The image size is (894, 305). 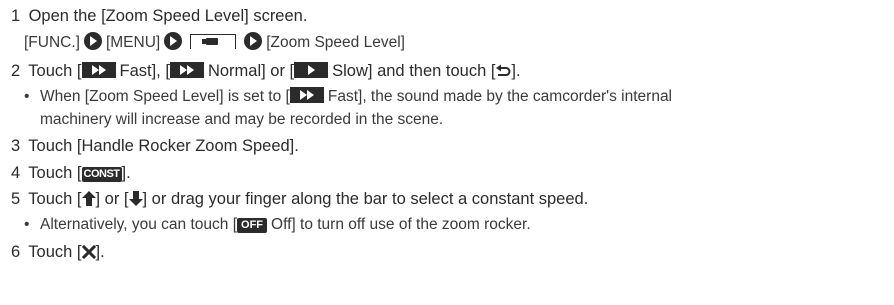 What do you see at coordinates (16, 146) in the screenshot?
I see `step-number: 3` at bounding box center [16, 146].